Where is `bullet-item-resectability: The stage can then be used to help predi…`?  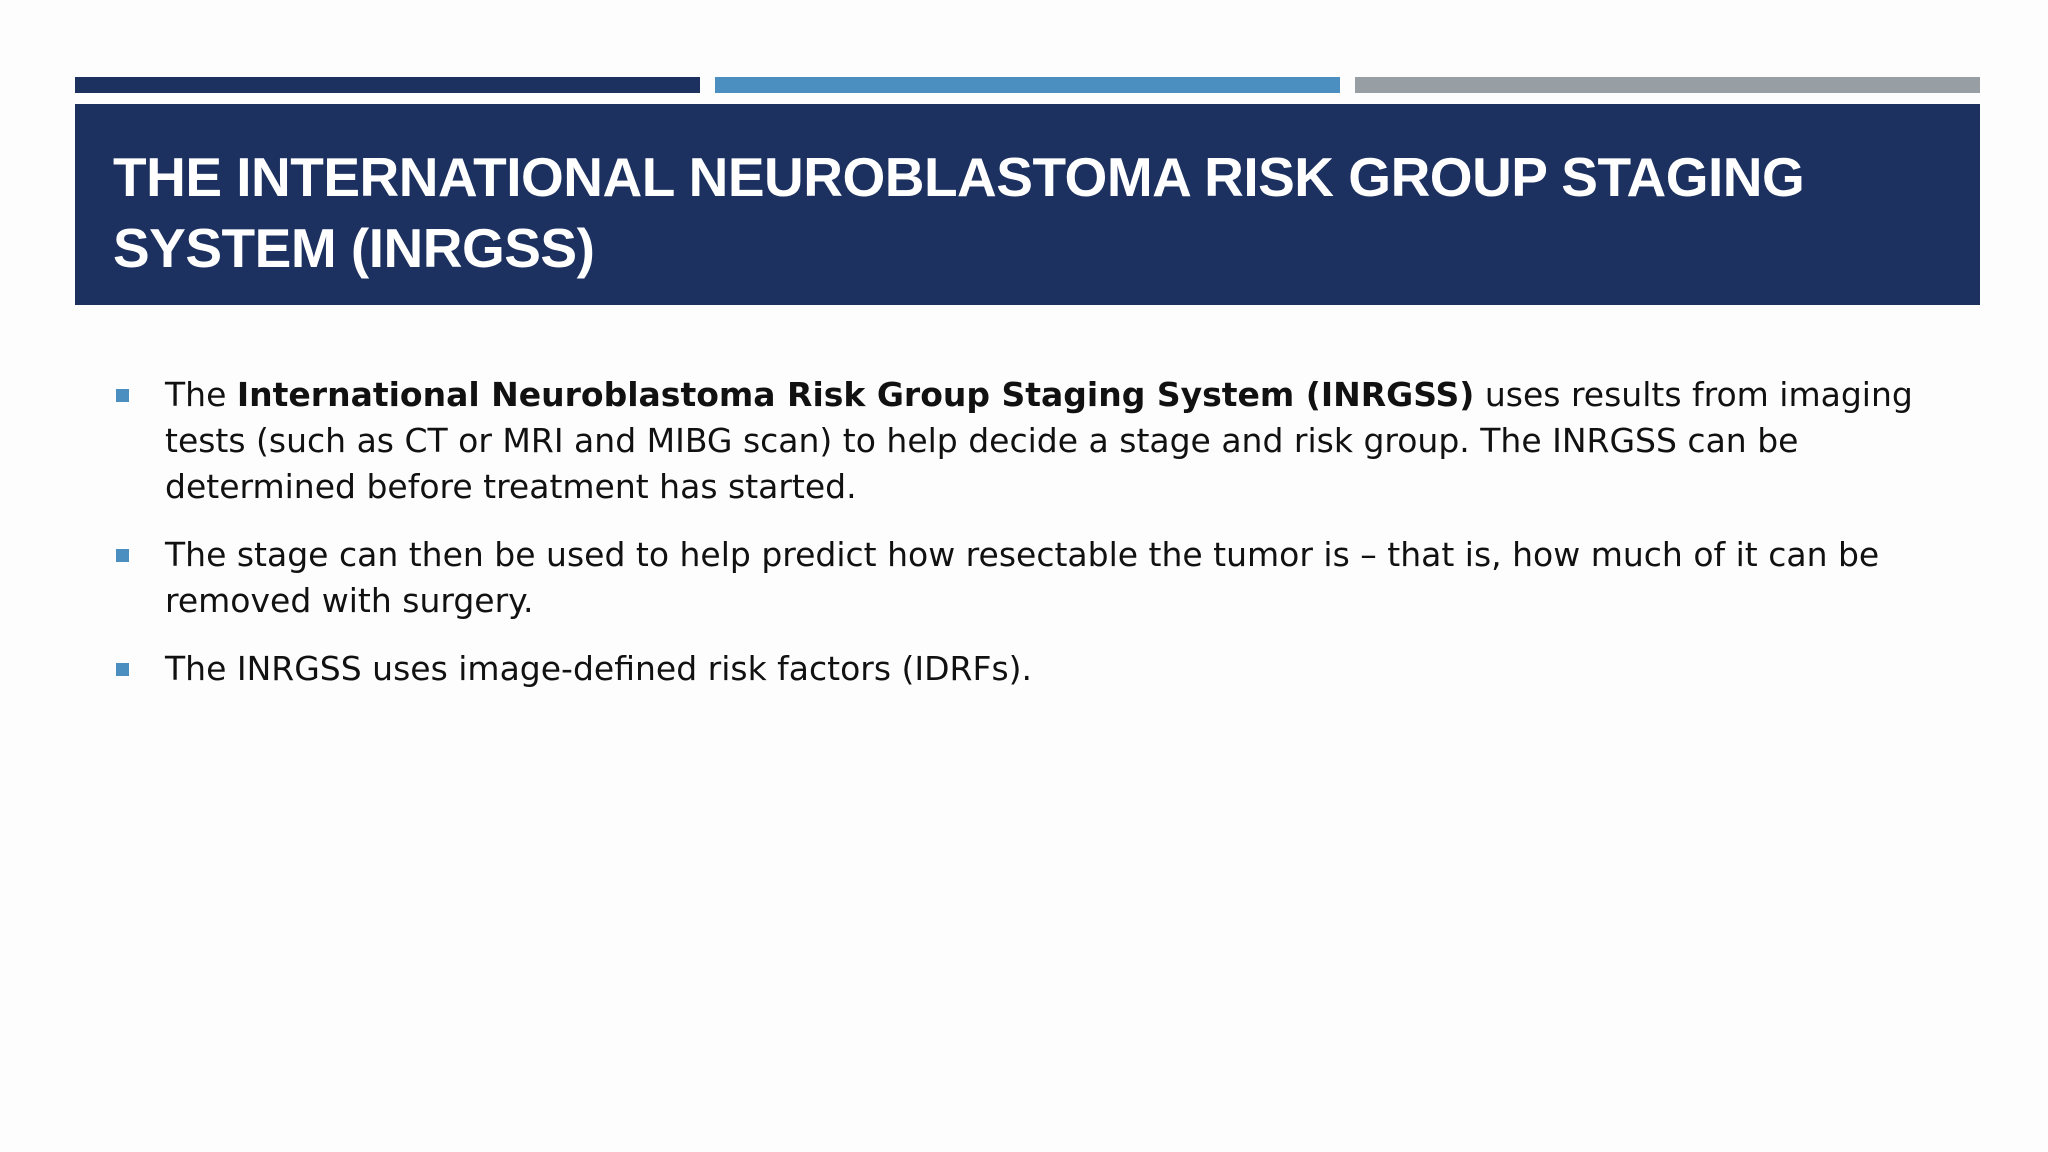
bullet-item-resectability: The stage can then be used to help predi… is located at coordinates (1027, 578).